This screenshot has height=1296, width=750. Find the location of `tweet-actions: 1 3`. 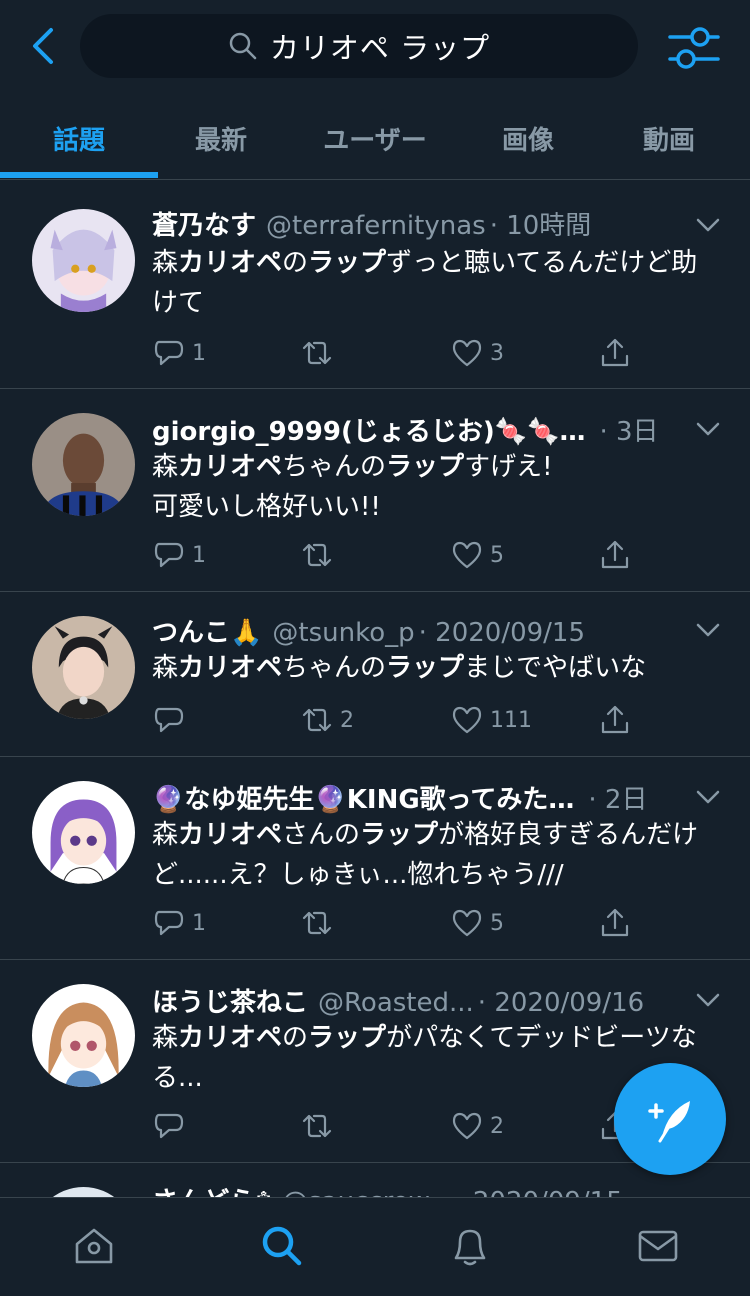

tweet-actions: 1 3 is located at coordinates (402, 353).